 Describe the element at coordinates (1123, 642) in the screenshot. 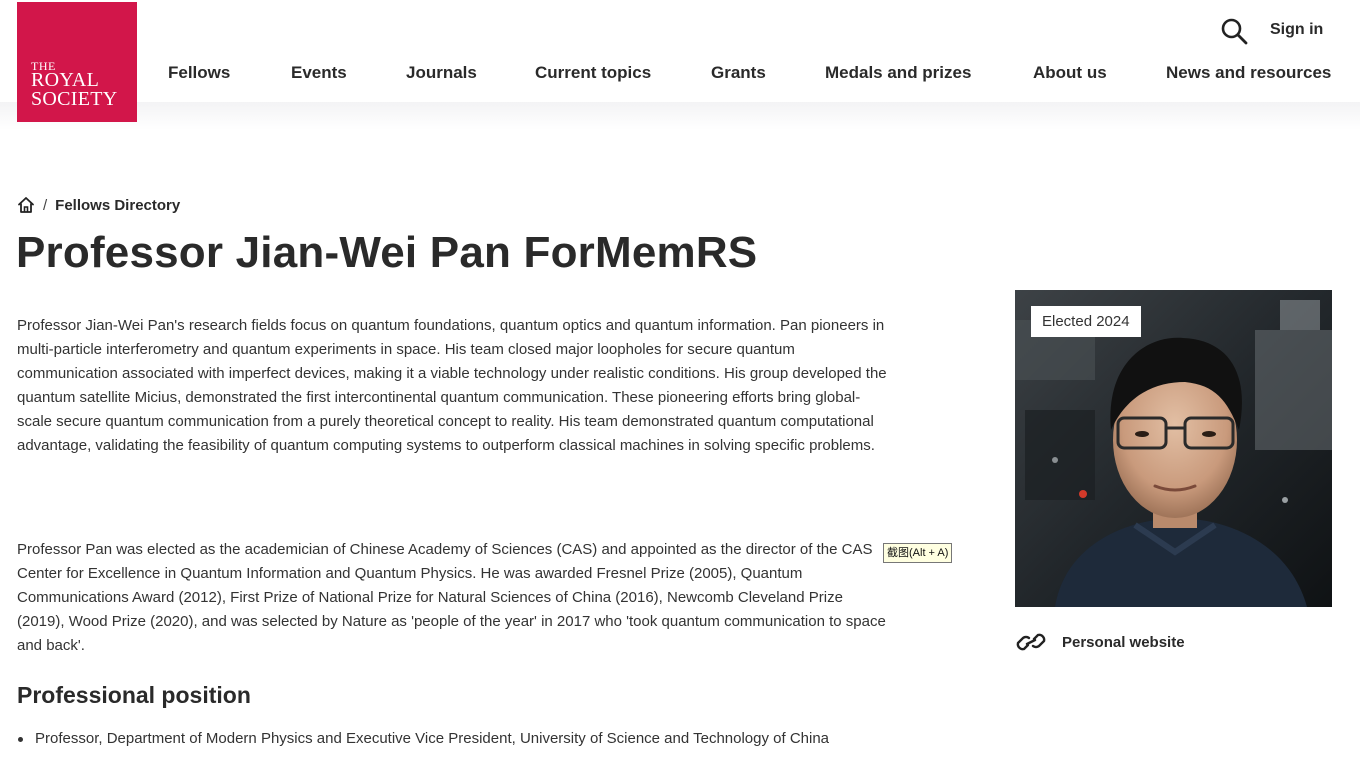

I see `personal-website-label: Personal website` at that location.